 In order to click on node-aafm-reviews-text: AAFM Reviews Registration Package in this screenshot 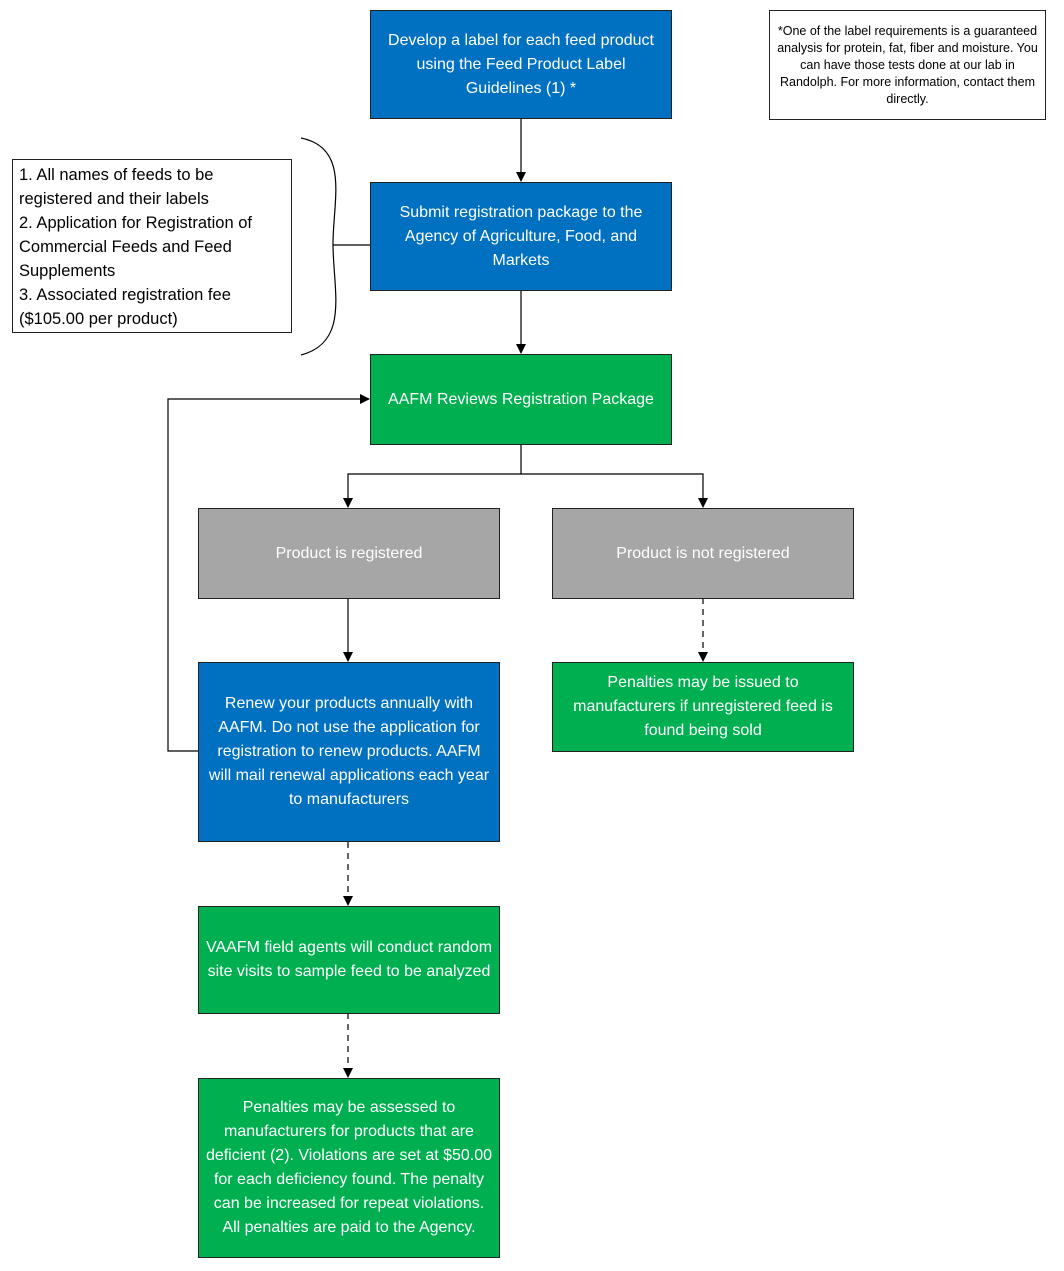, I will do `click(521, 399)`.